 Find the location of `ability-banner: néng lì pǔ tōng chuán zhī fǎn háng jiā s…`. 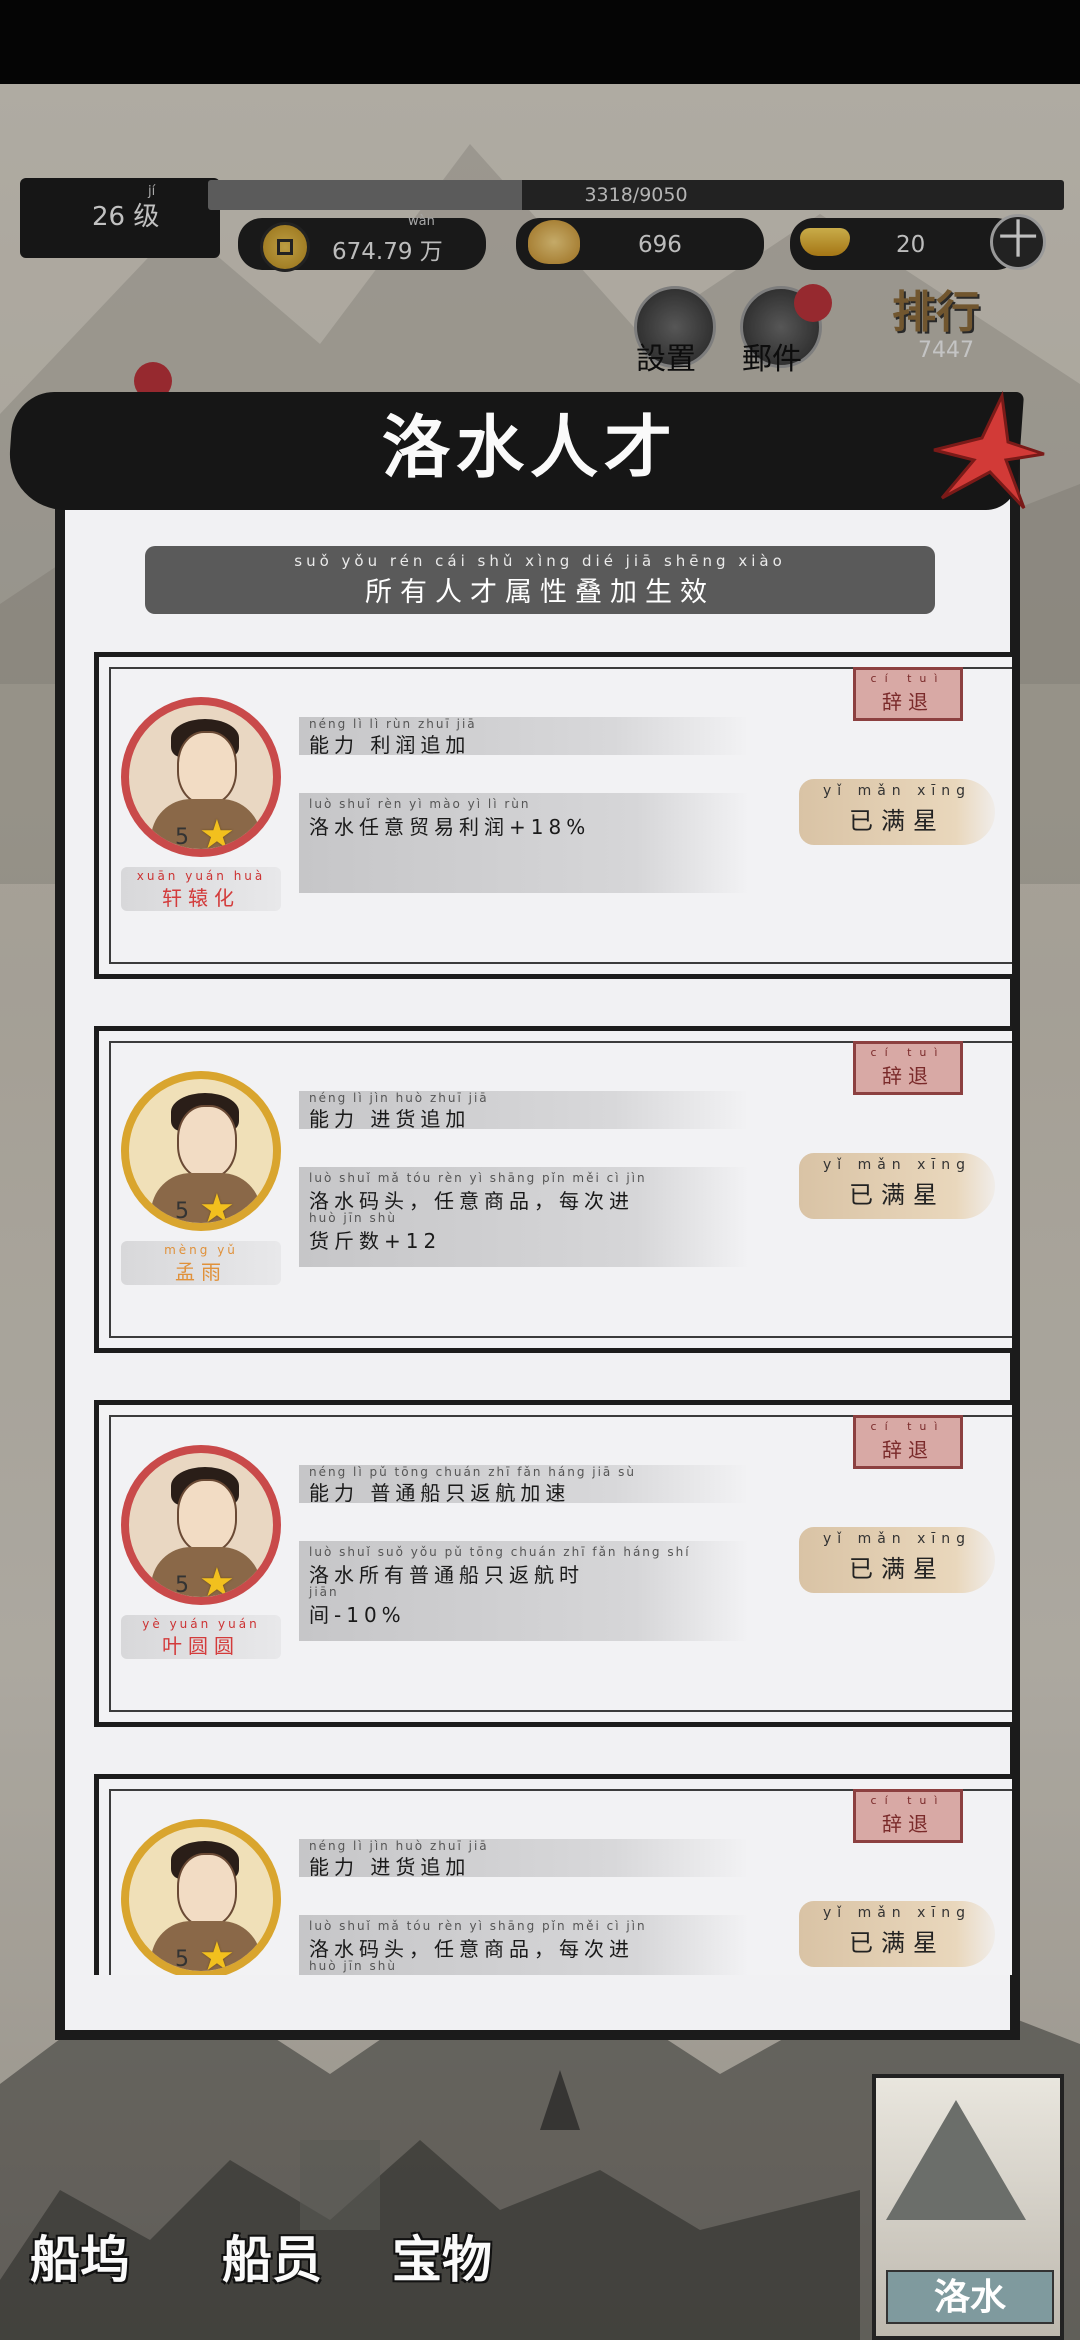

ability-banner: néng lì pǔ tōng chuán zhī fǎn háng jiā s… is located at coordinates (524, 1485).